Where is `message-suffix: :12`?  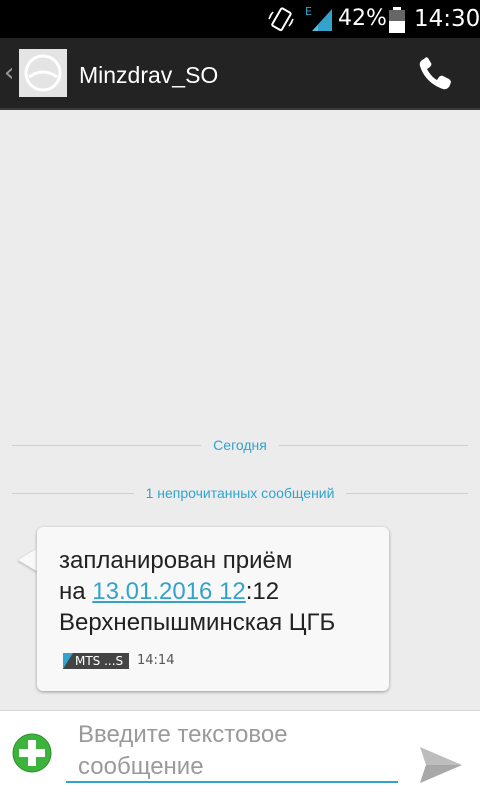
message-suffix: :12 is located at coordinates (262, 591).